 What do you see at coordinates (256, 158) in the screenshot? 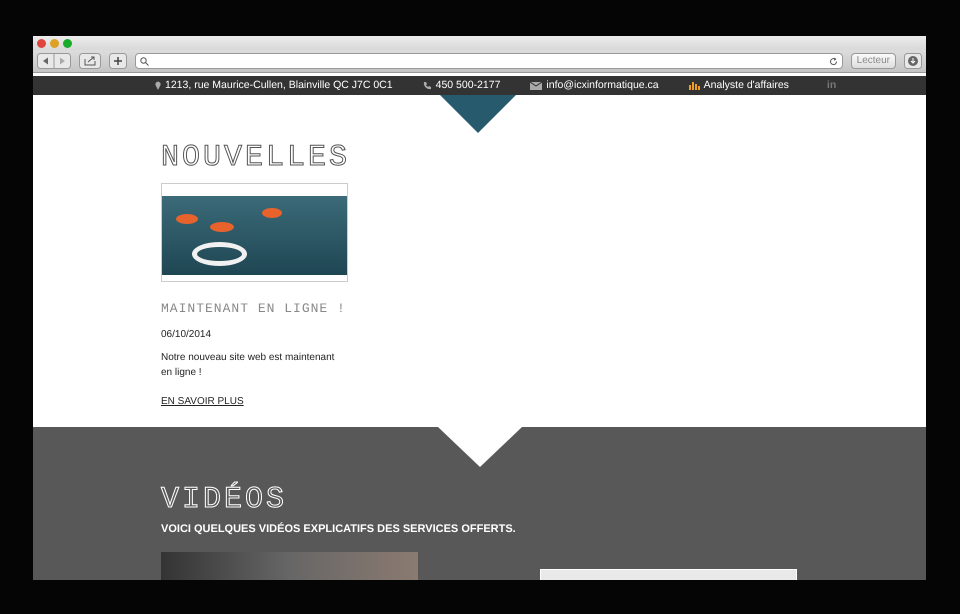
I see `news-heading: NOUVELLES` at bounding box center [256, 158].